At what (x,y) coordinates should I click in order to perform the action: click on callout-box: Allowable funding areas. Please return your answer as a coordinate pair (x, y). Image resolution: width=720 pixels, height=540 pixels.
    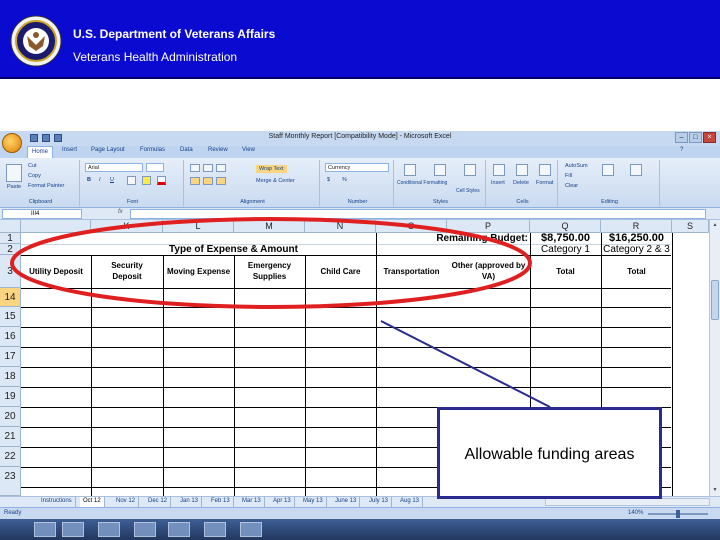
    Looking at the image, I should click on (549, 453).